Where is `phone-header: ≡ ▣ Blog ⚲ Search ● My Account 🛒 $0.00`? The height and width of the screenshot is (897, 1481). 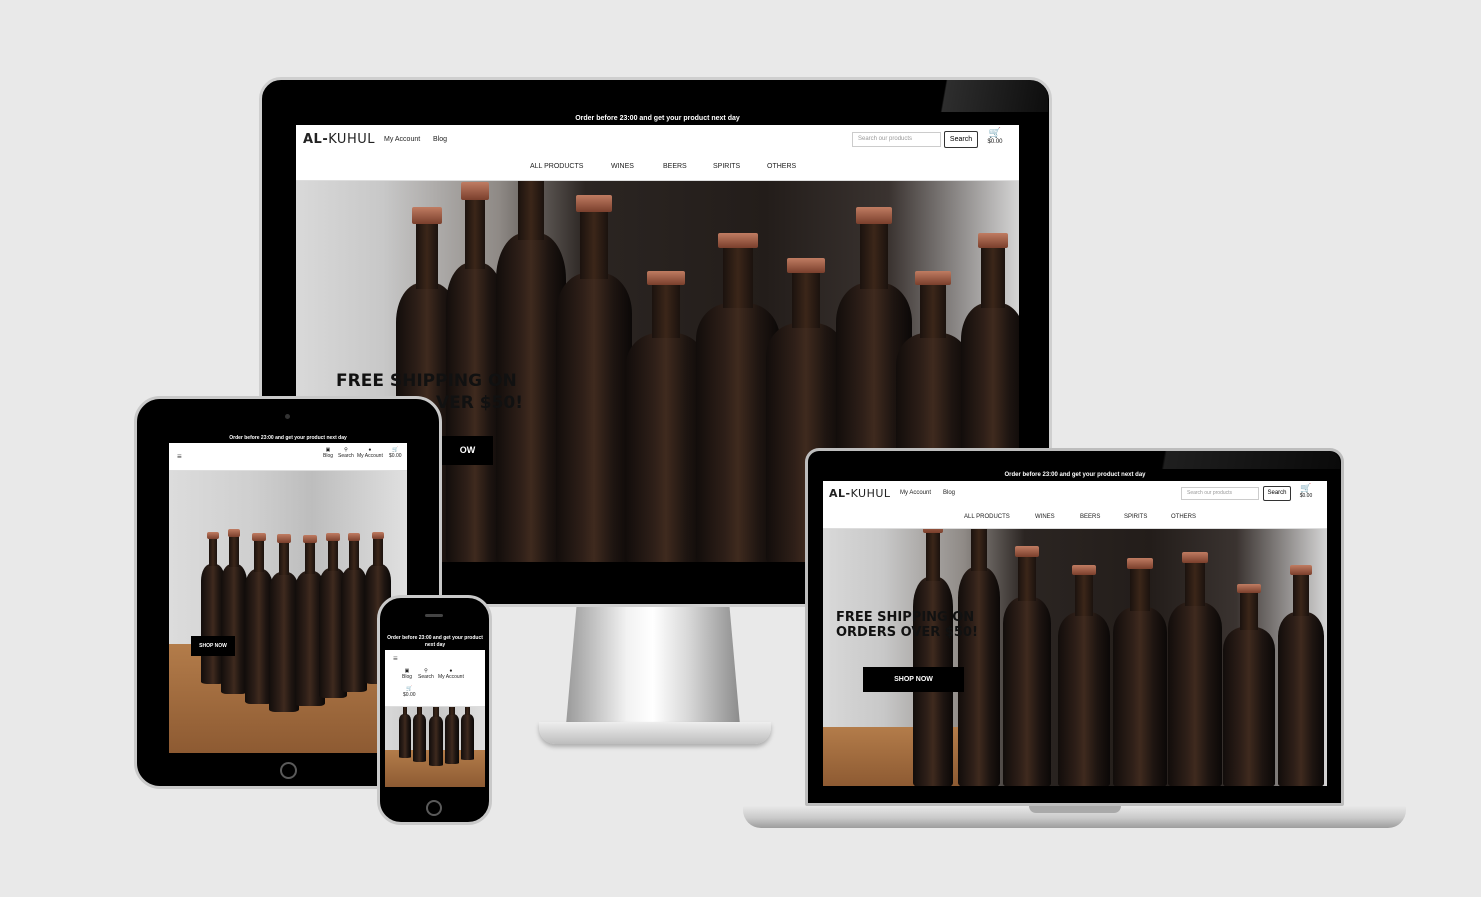 phone-header: ≡ ▣ Blog ⚲ Search ● My Account 🛒 $0.00 is located at coordinates (435, 678).